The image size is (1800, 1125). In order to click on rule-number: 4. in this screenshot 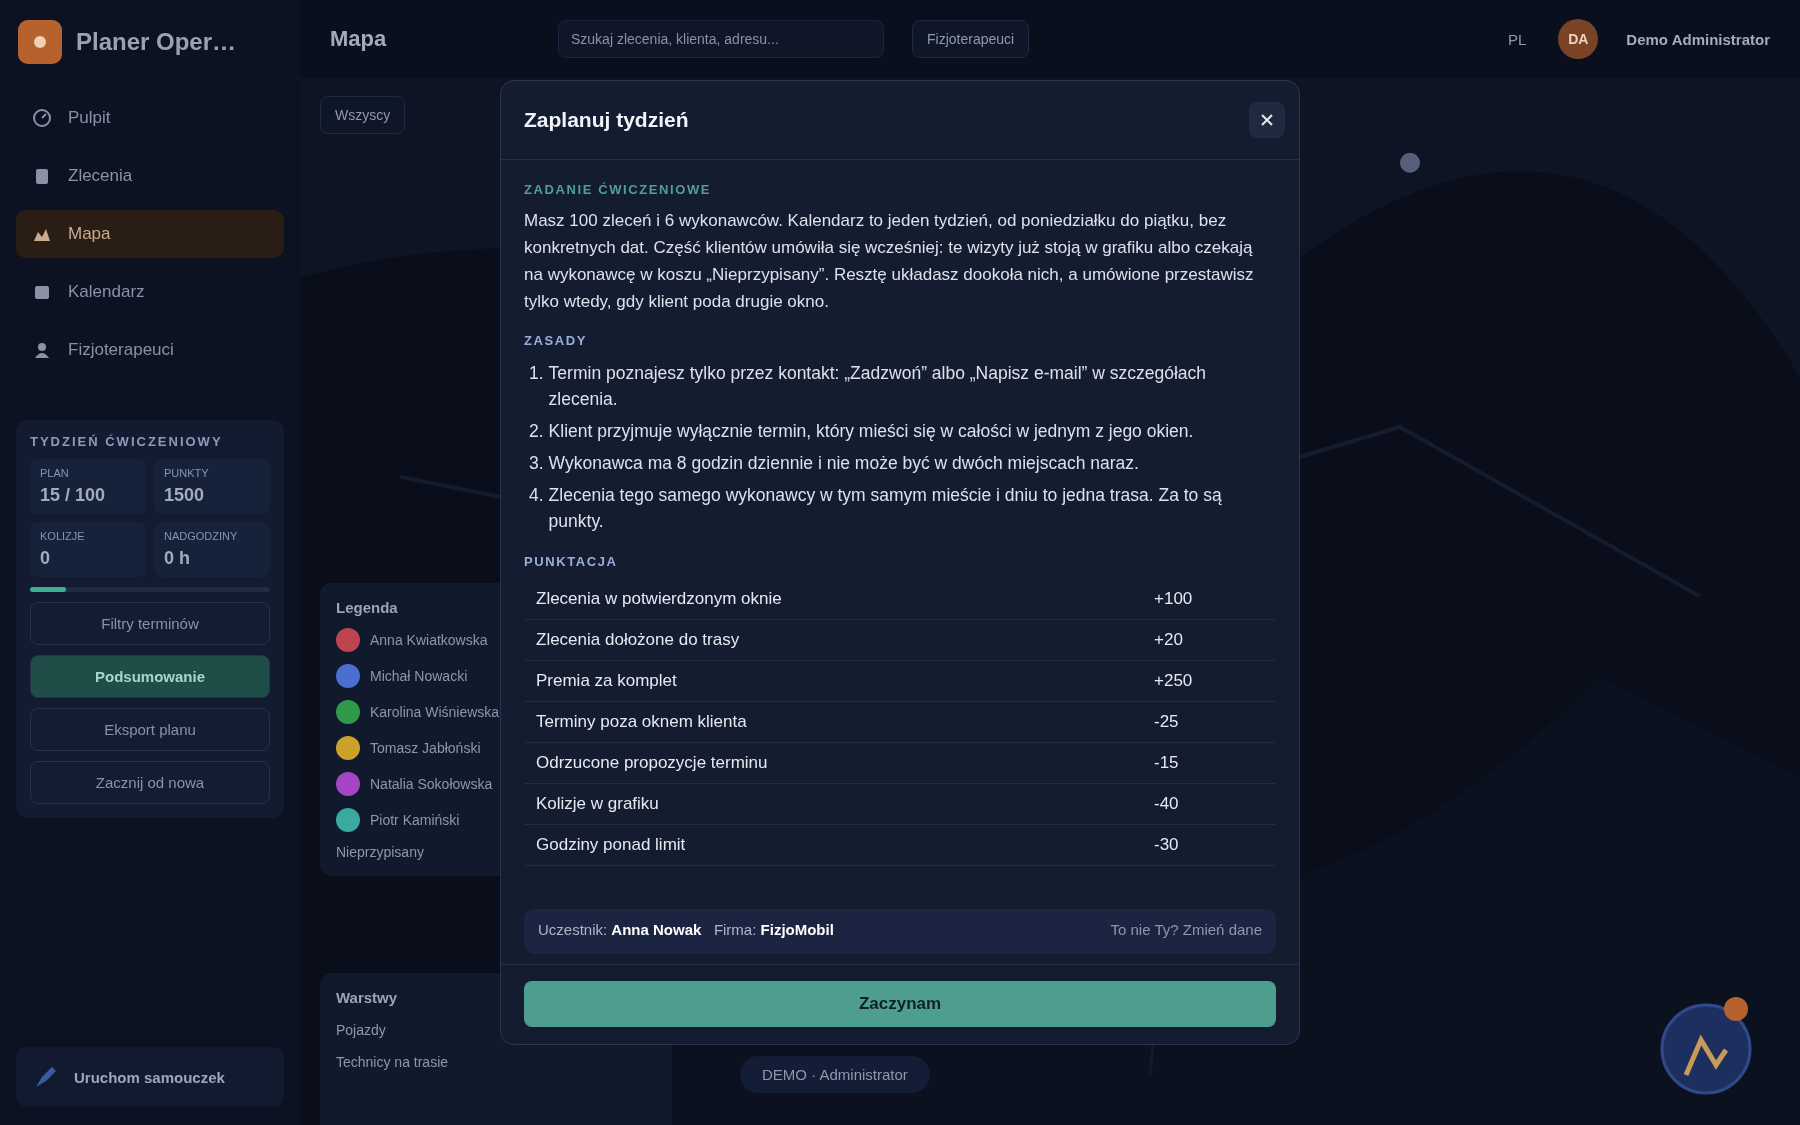, I will do `click(536, 495)`.